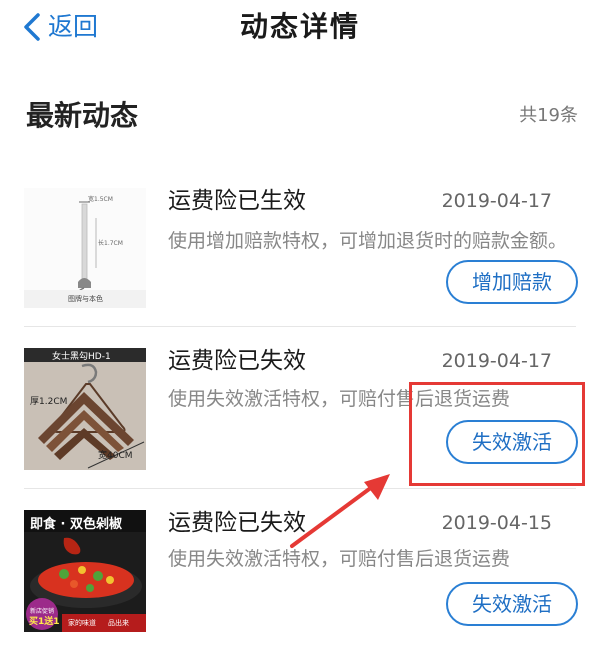 The height and width of the screenshot is (648, 600). Describe the element at coordinates (76, 524) in the screenshot. I see `thumbnail-caption: 即食 · 双色剁椒` at that location.